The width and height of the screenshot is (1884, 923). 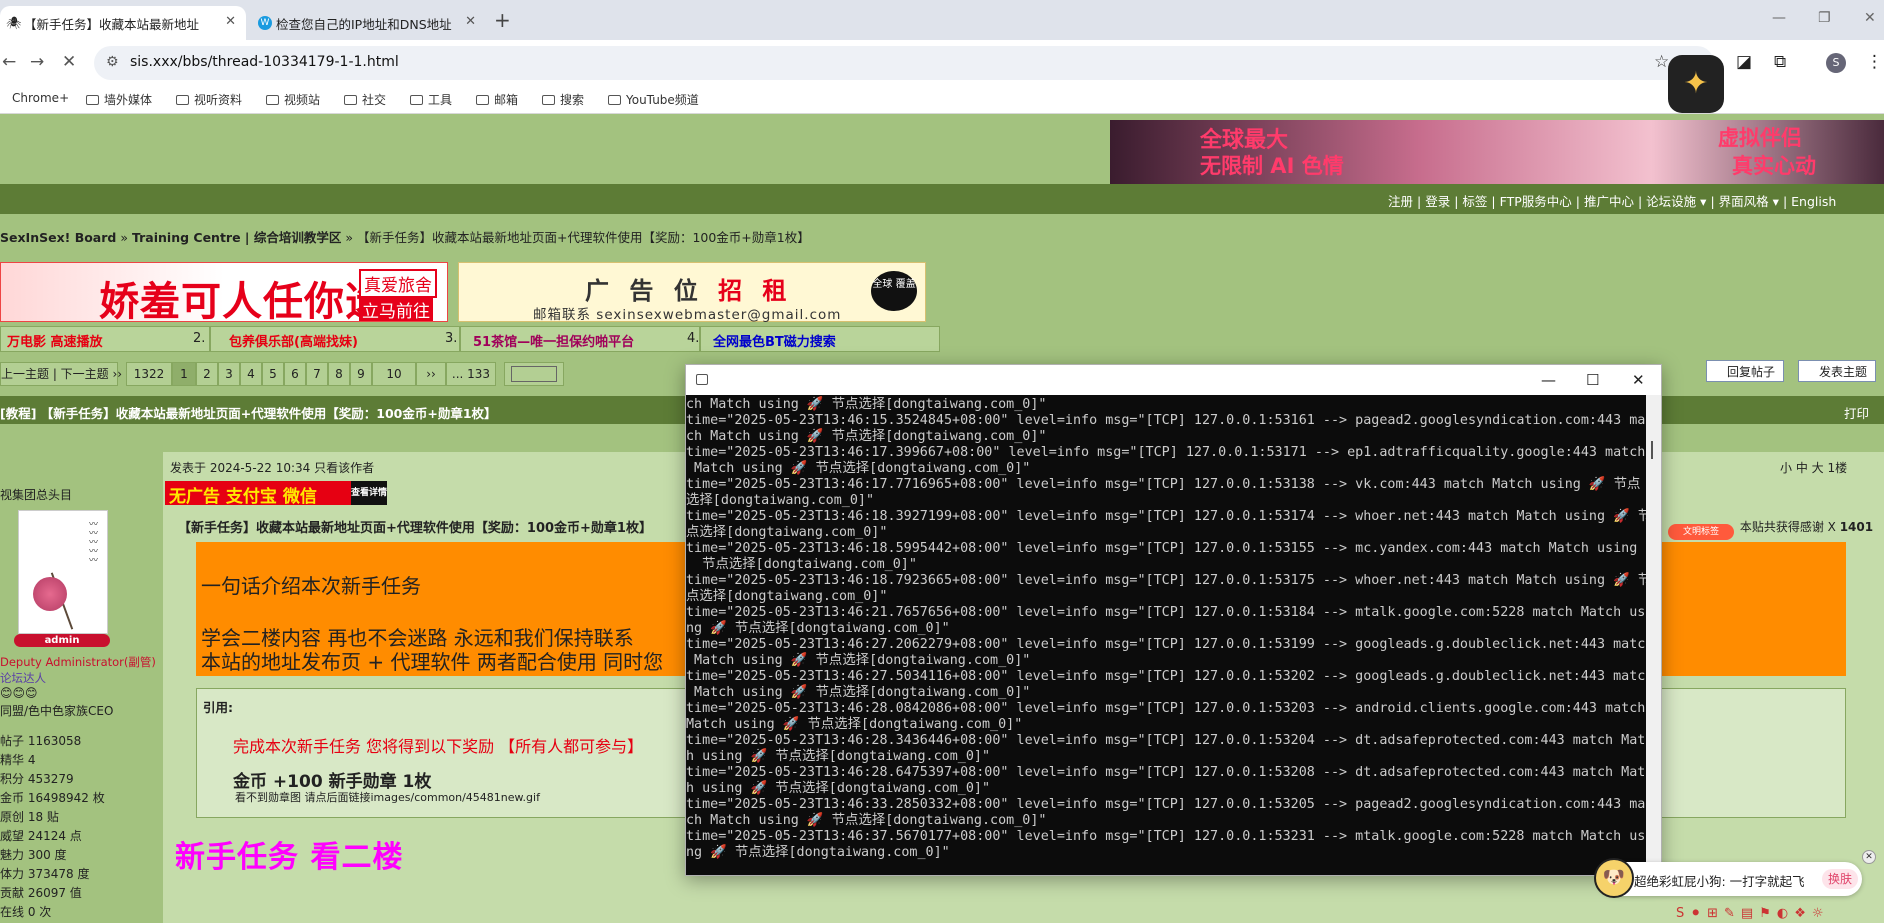 What do you see at coordinates (41, 741) in the screenshot?
I see `author-stat: 帖子 1163058` at bounding box center [41, 741].